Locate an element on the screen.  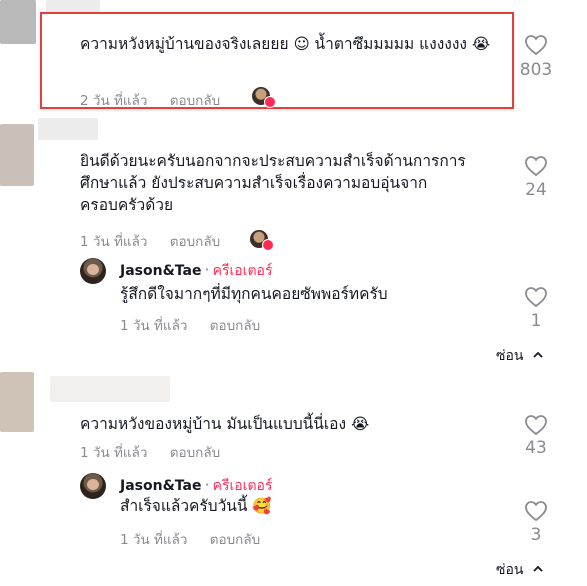
like-count: 3 is located at coordinates (536, 535).